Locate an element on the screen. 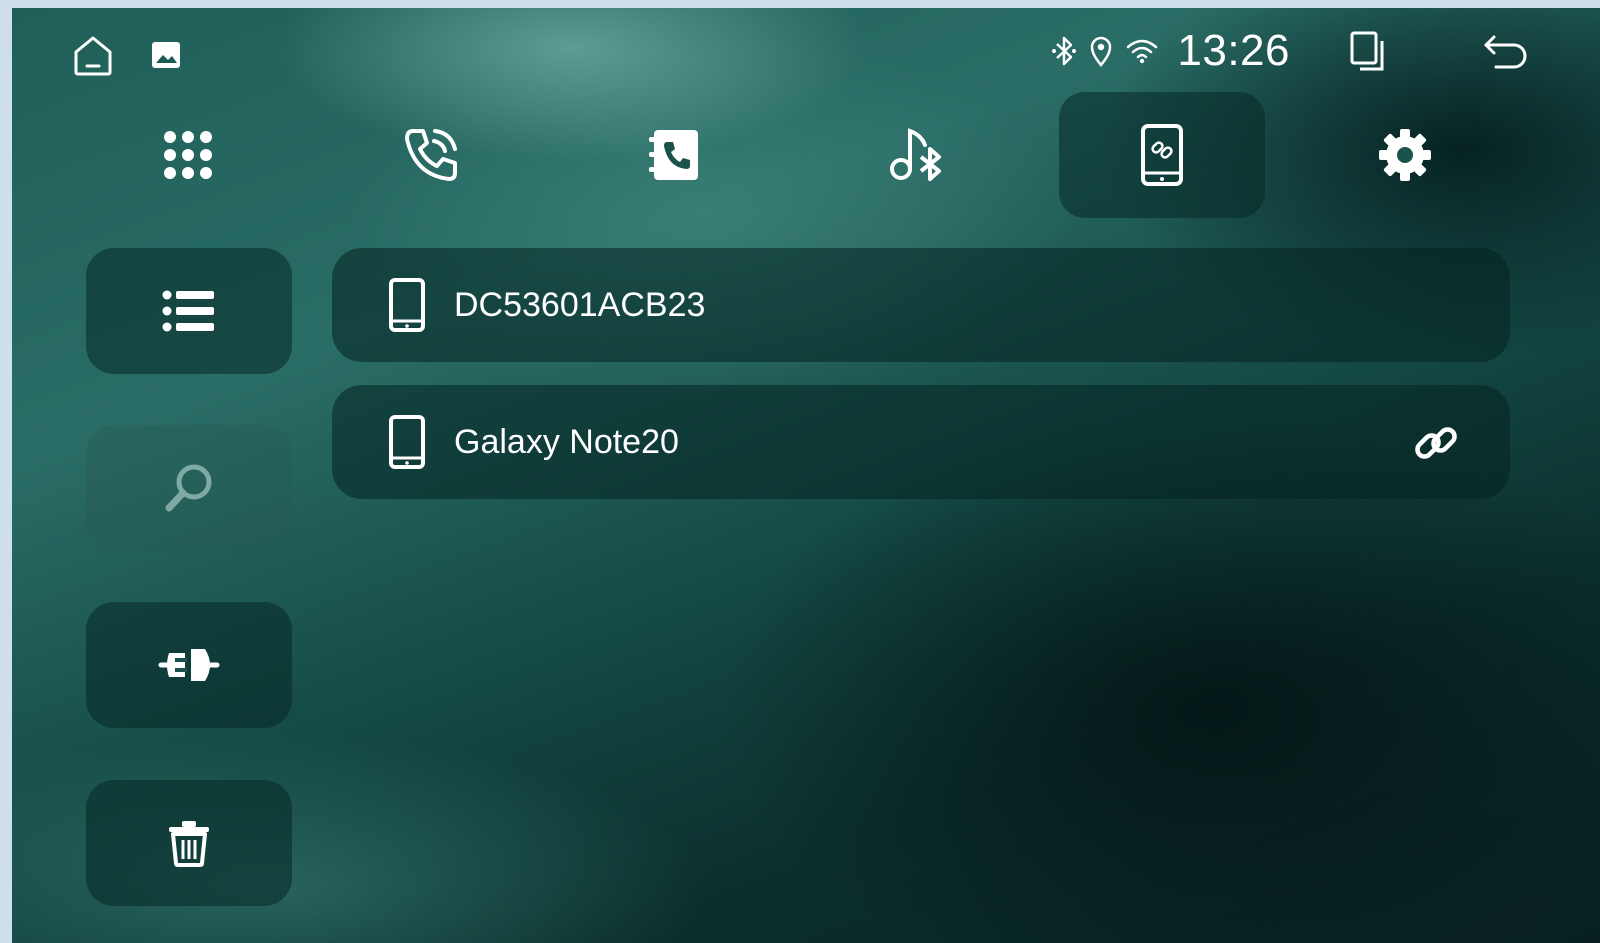  status-bar-right: 13:26 is located at coordinates (1290, 51).